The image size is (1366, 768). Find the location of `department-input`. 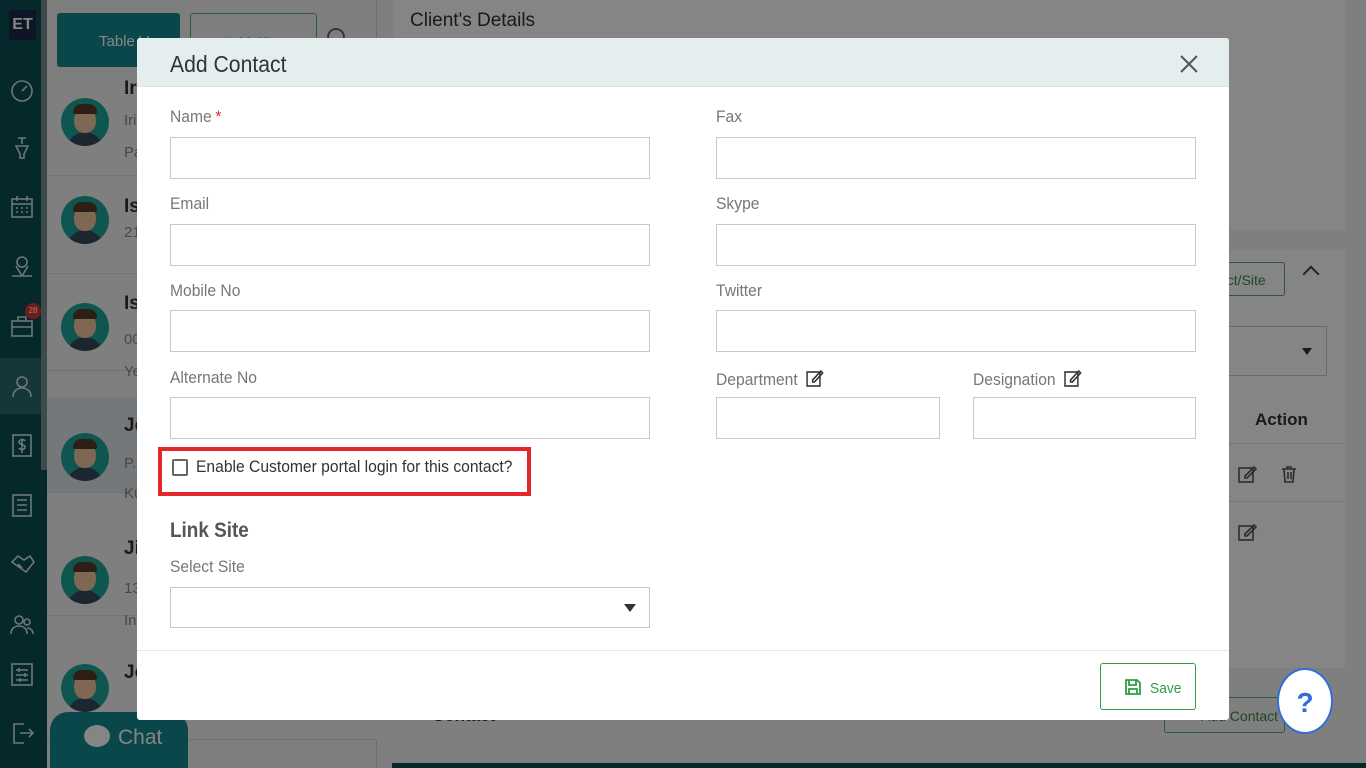

department-input is located at coordinates (828, 418).